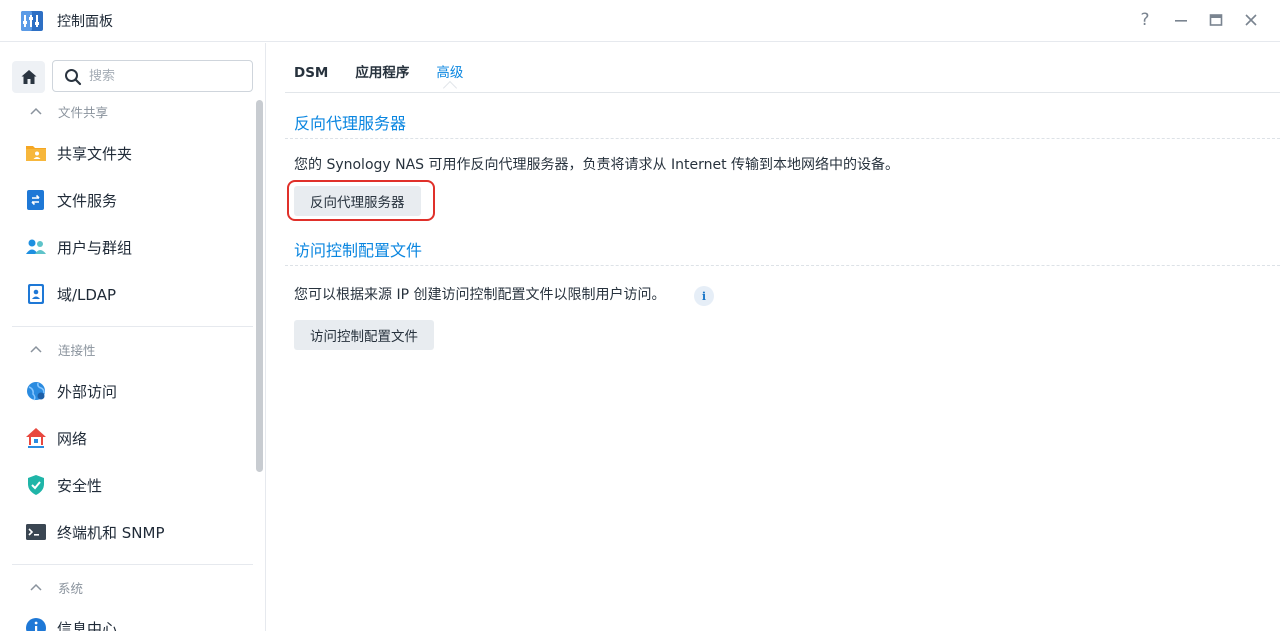  Describe the element at coordinates (87, 391) in the screenshot. I see `sidebar-item-label: 外部访问` at that location.